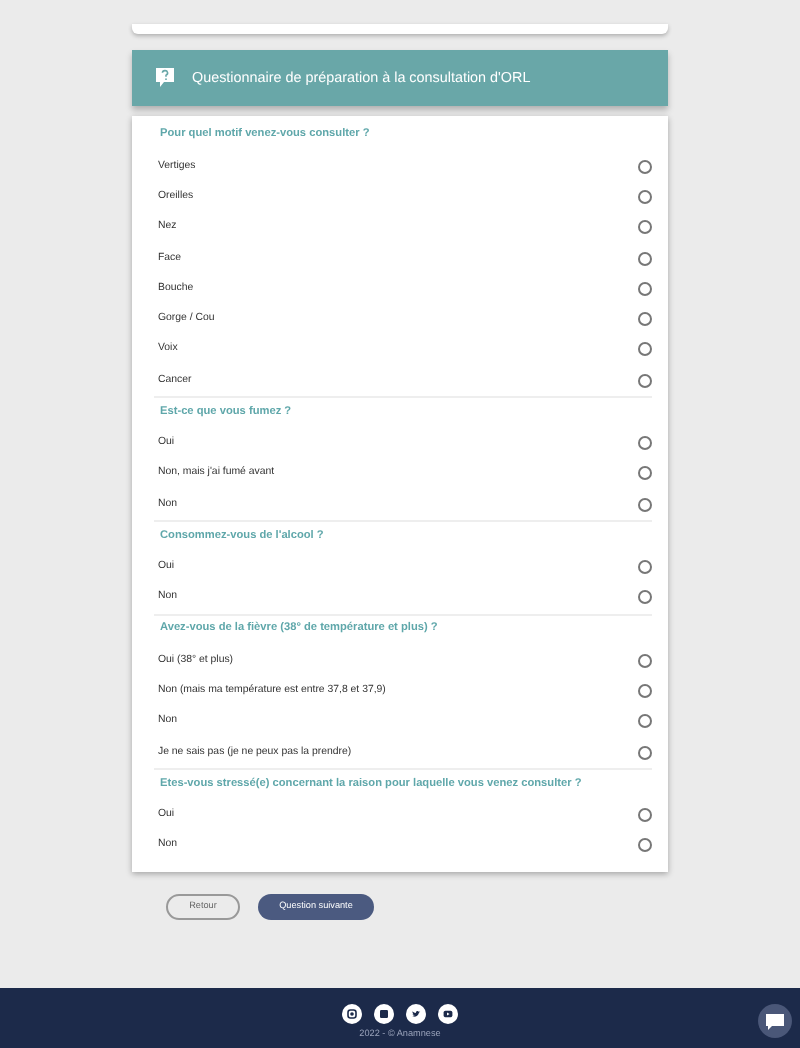  I want to click on camera-icon, so click(352, 1014).